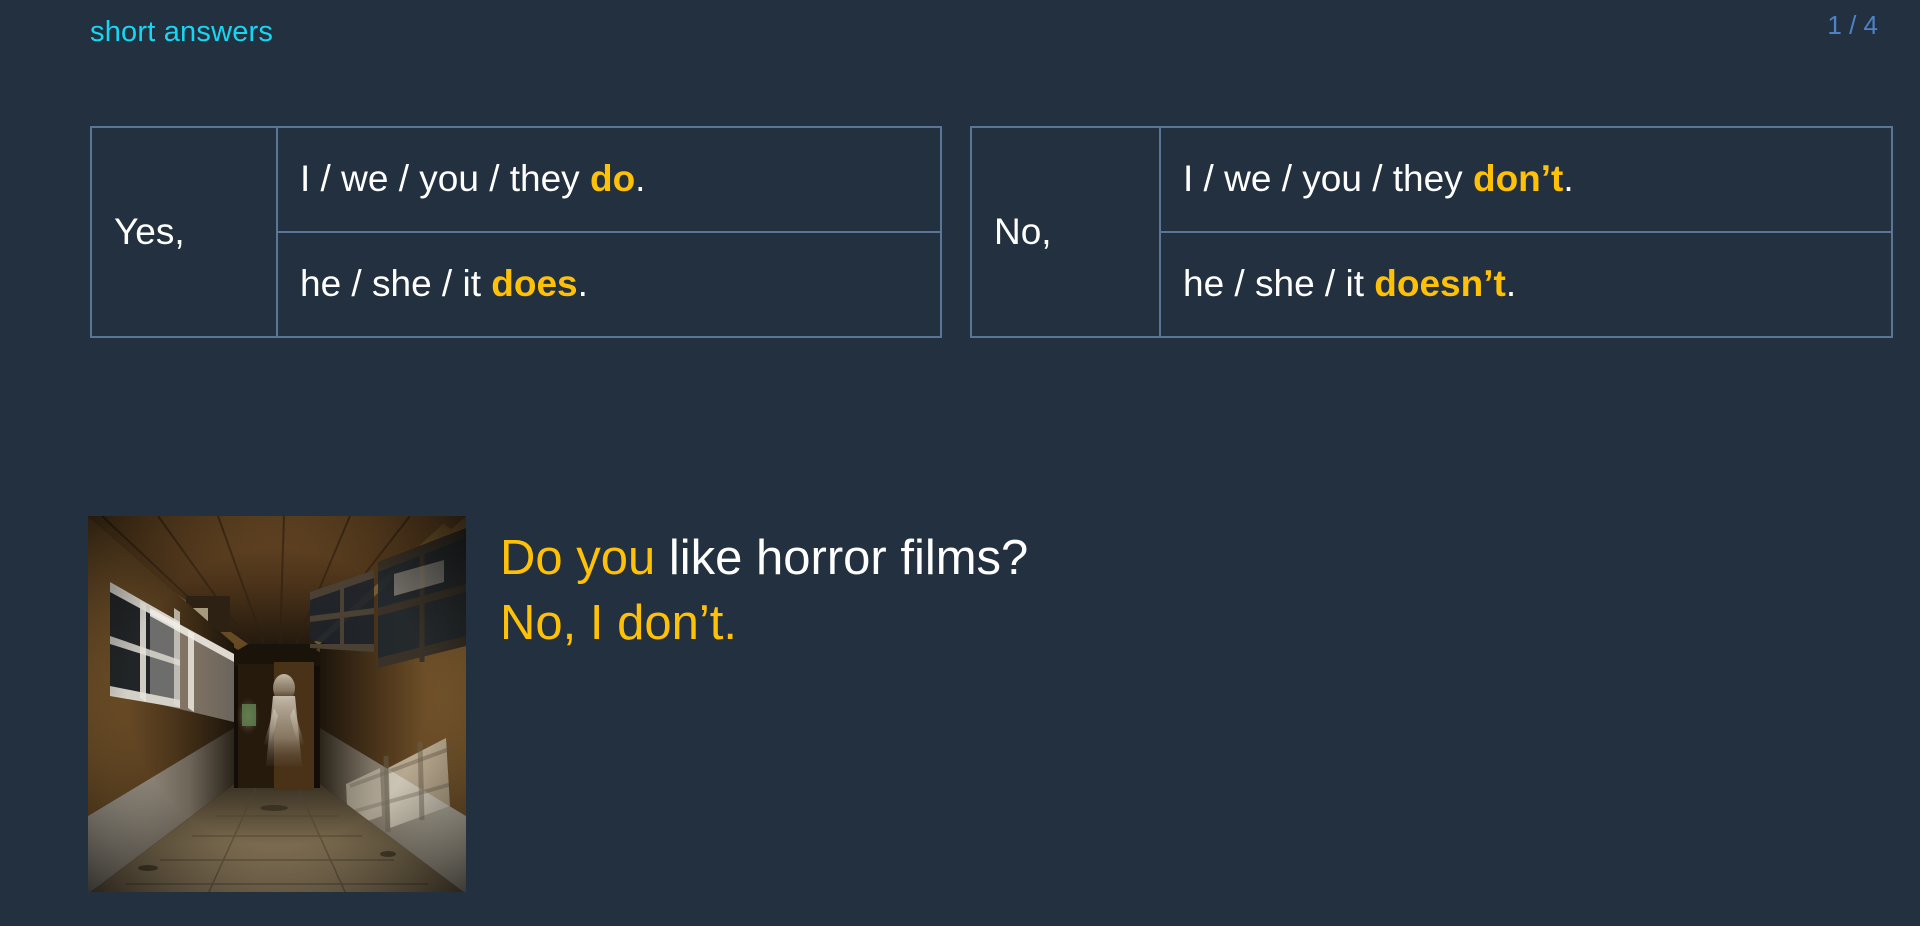  I want to click on table-row: No, I / we / you / they don’t., so click(1431, 232).